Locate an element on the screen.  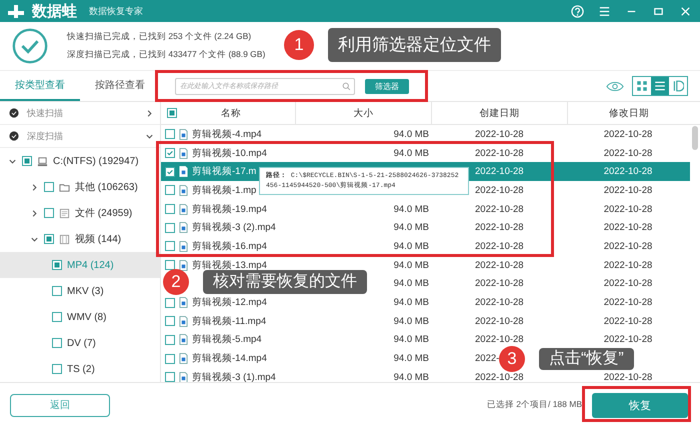
film-icon is located at coordinates (64, 239).